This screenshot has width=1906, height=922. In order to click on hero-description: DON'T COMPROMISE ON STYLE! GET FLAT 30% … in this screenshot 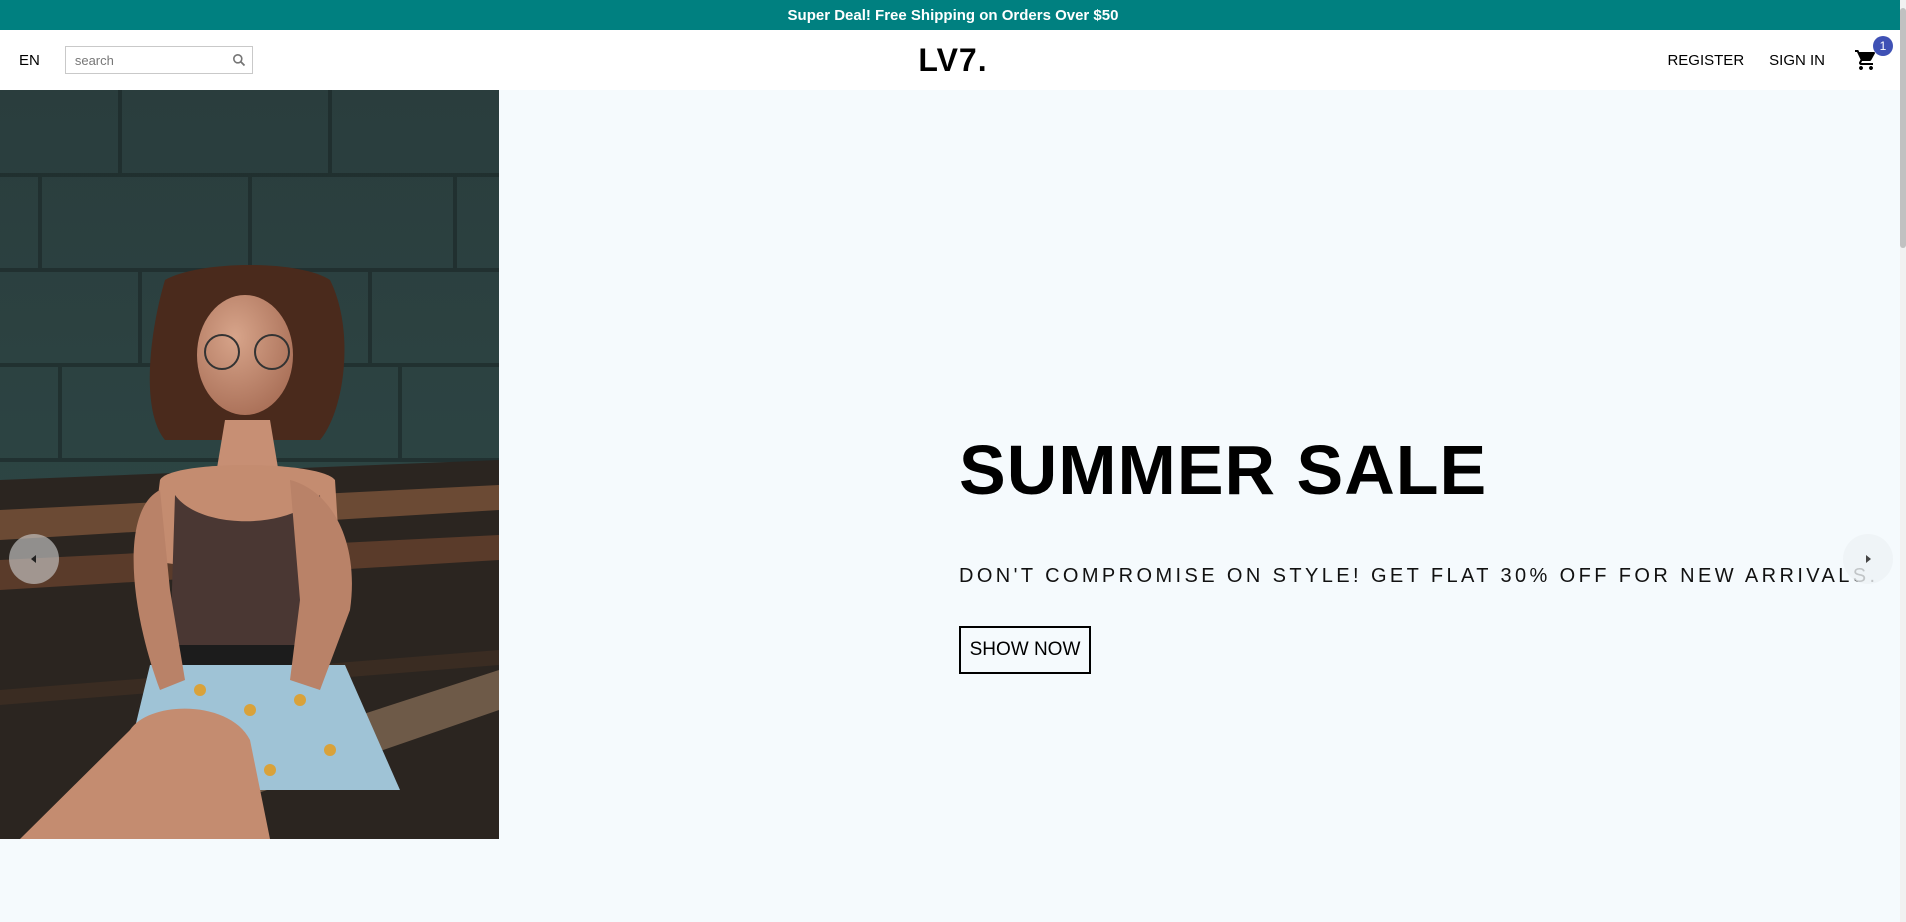, I will do `click(1419, 576)`.